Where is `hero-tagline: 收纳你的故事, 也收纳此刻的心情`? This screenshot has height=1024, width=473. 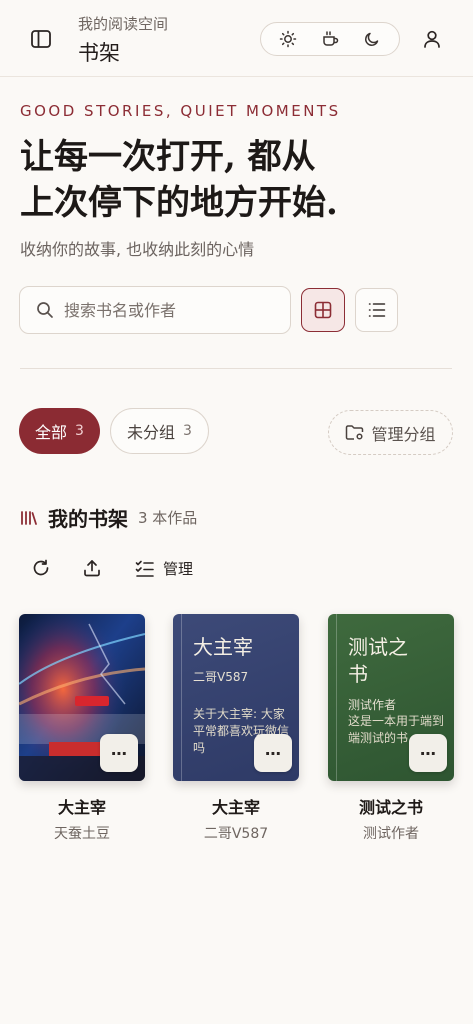
hero-tagline: 收纳你的故事, 也收纳此刻的心情 is located at coordinates (137, 249).